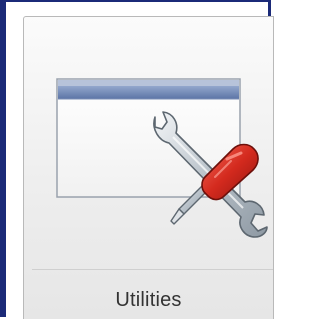 This screenshot has height=319, width=320. What do you see at coordinates (148, 300) in the screenshot?
I see `tile-label: Utilities` at bounding box center [148, 300].